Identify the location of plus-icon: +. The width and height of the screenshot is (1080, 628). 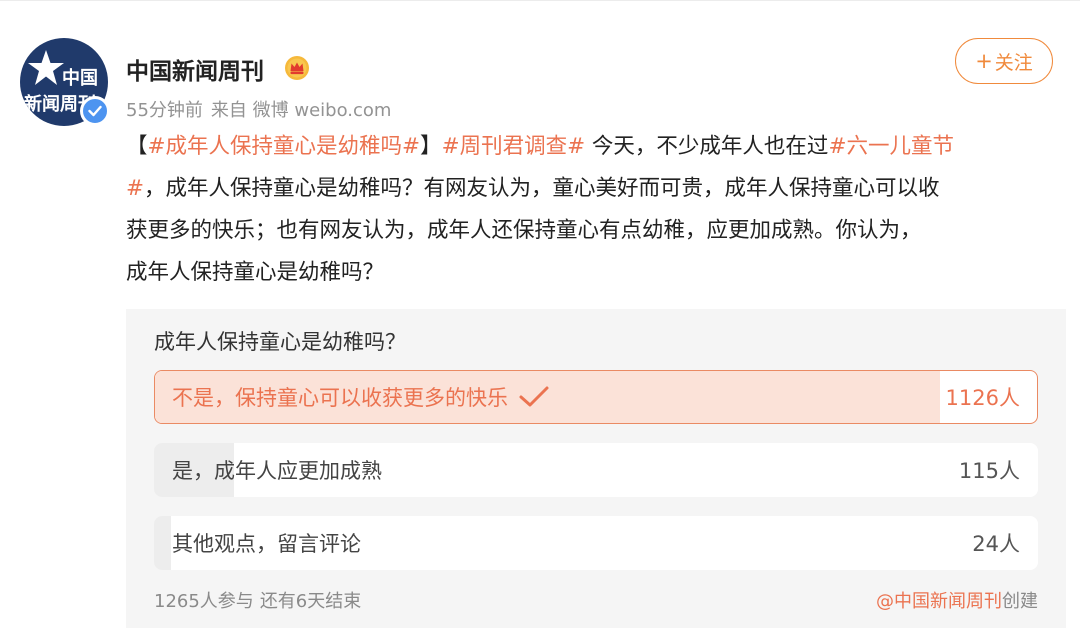
(984, 61).